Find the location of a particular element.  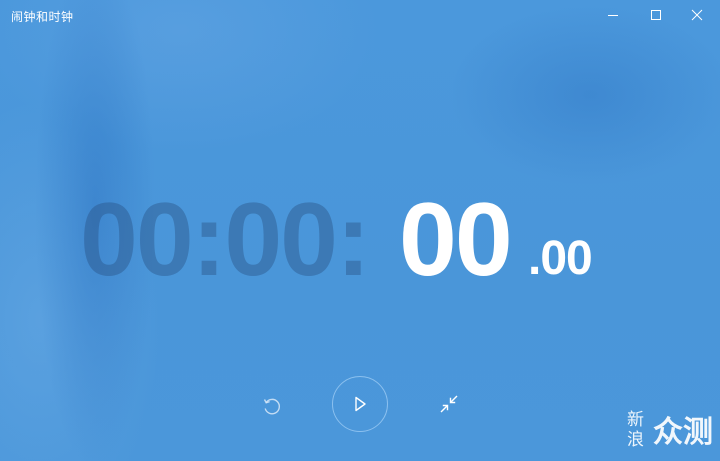

elapsed-hours-minutes: 00:00: is located at coordinates (225, 240).